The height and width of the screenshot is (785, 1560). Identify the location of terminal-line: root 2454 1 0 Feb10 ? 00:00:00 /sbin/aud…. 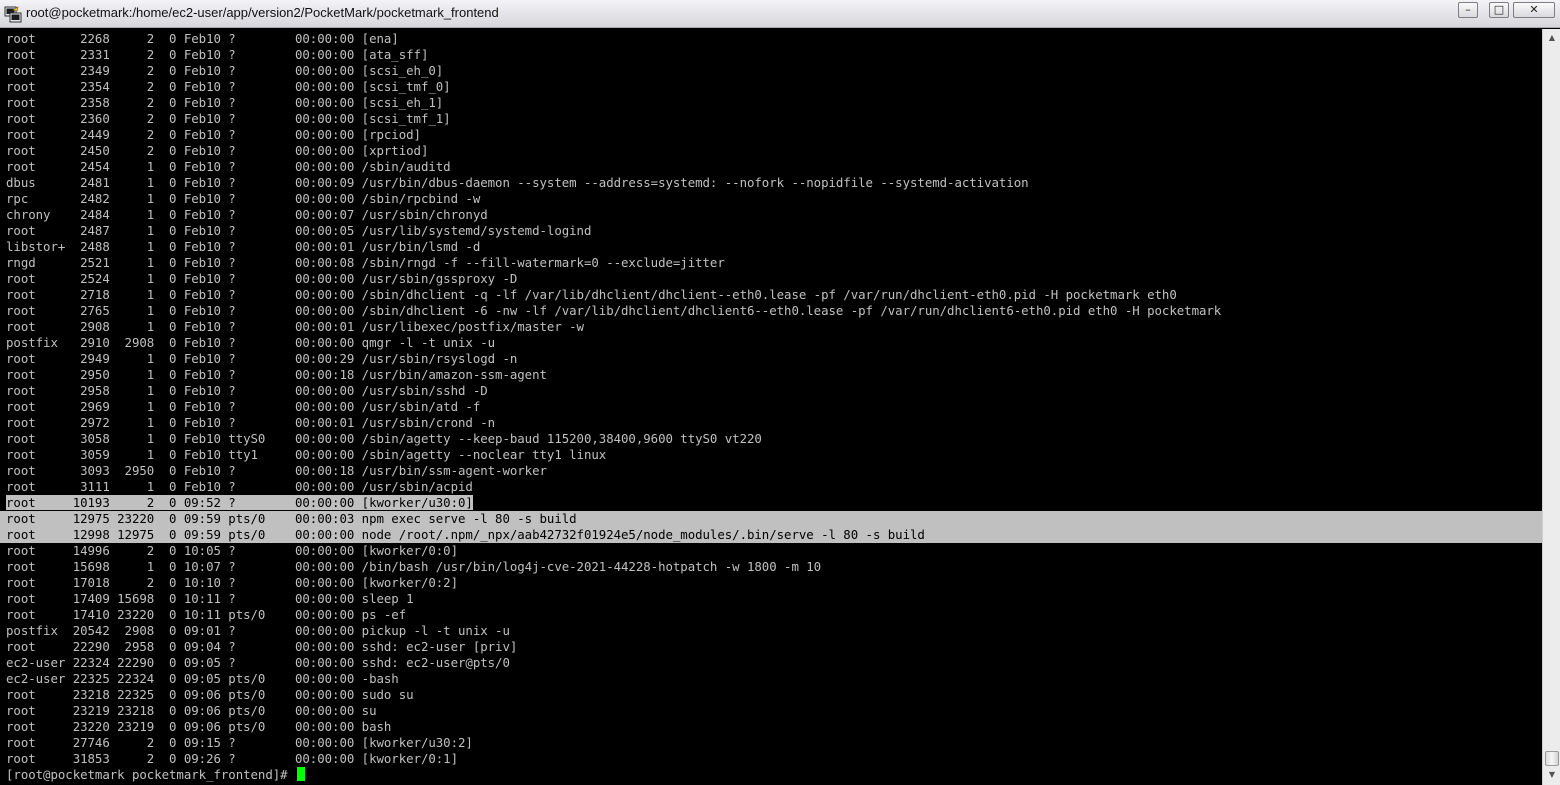
(228, 166).